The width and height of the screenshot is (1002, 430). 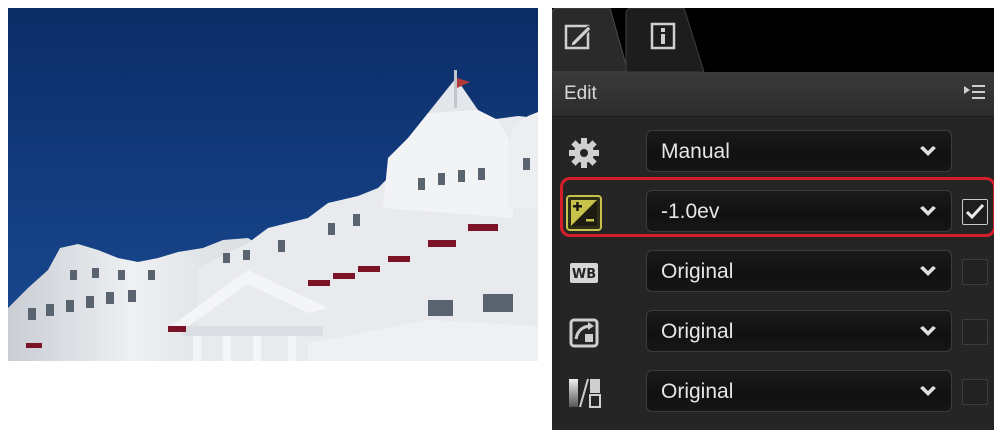 What do you see at coordinates (799, 271) in the screenshot?
I see `white-balance-dropdown: Original` at bounding box center [799, 271].